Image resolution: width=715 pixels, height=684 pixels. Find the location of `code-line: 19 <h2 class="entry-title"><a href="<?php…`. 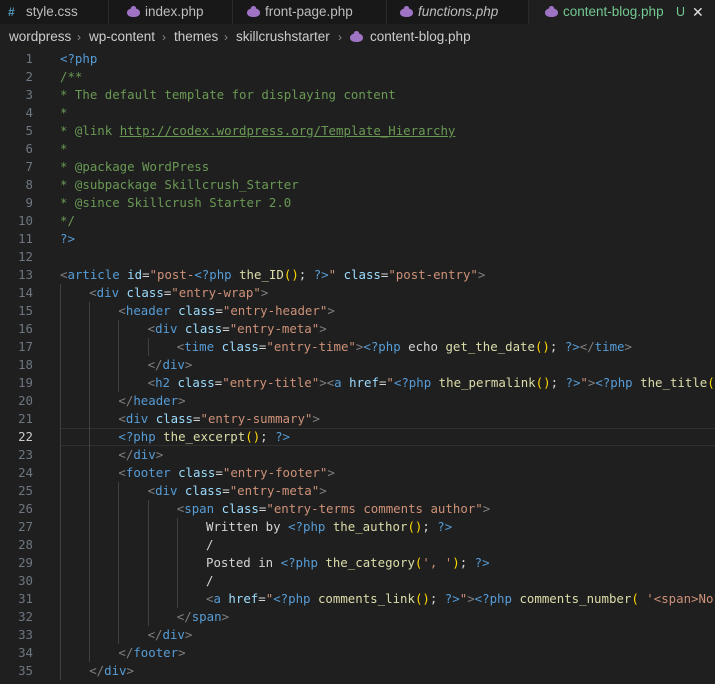

code-line: 19 <h2 class="entry-title"><a href="<?php… is located at coordinates (357, 383).